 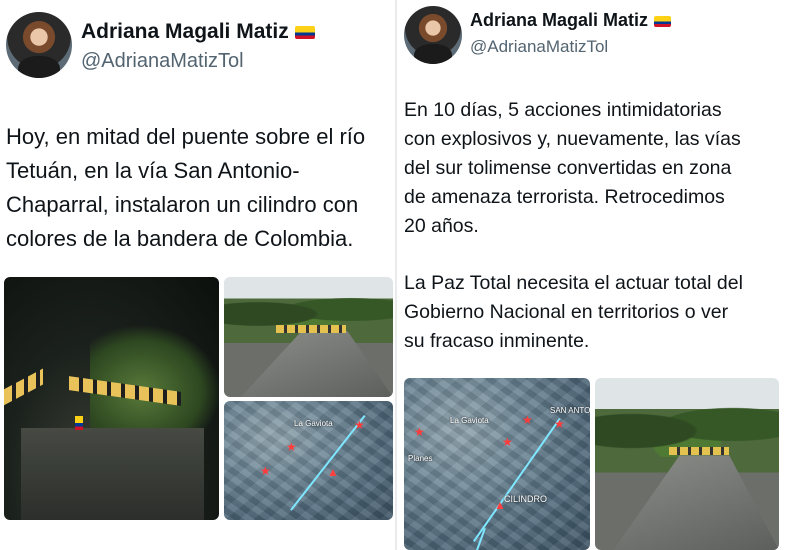 I want to click on cylinder-object, so click(x=78, y=422).